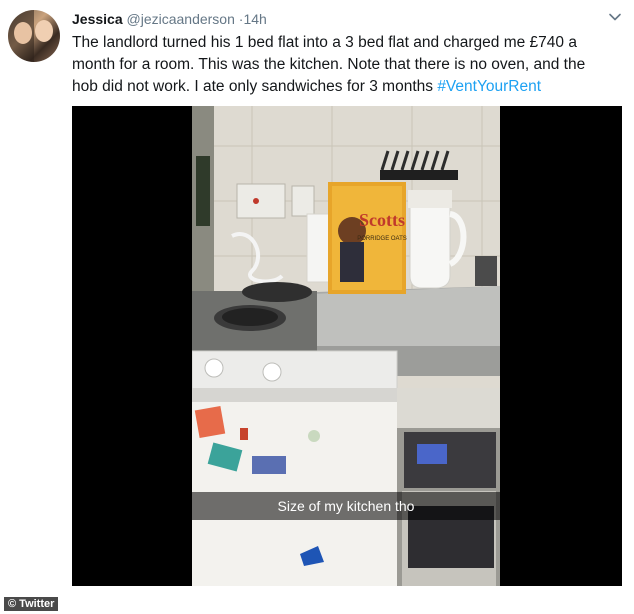 This screenshot has height=614, width=634. I want to click on avatar, so click(34, 36).